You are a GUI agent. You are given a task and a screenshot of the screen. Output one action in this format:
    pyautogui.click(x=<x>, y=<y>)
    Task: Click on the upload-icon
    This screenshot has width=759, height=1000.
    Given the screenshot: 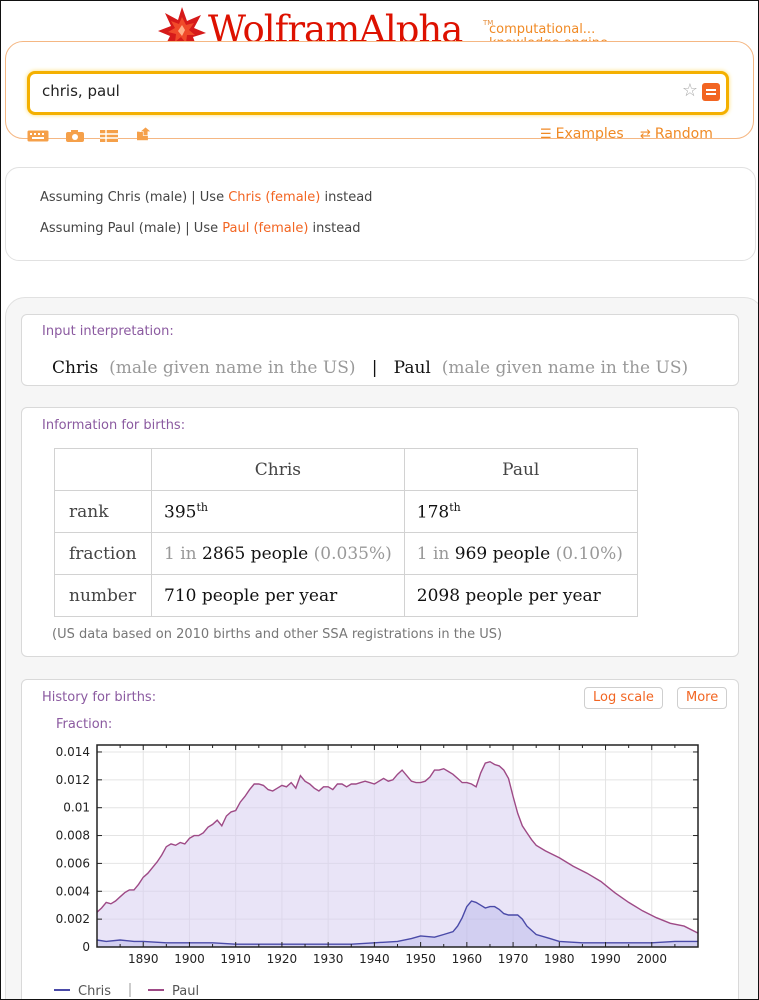 What is the action you would take?
    pyautogui.click(x=144, y=134)
    